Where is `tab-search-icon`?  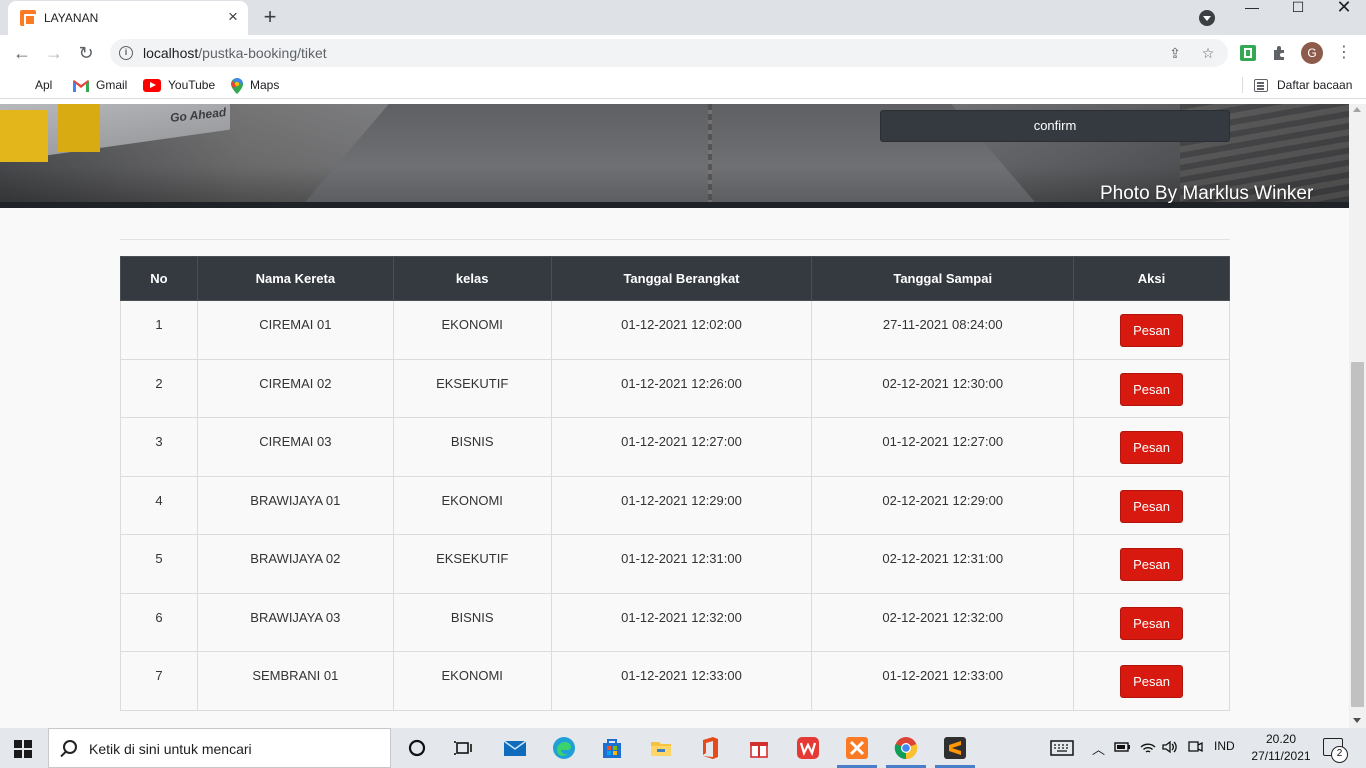 tab-search-icon is located at coordinates (1207, 18).